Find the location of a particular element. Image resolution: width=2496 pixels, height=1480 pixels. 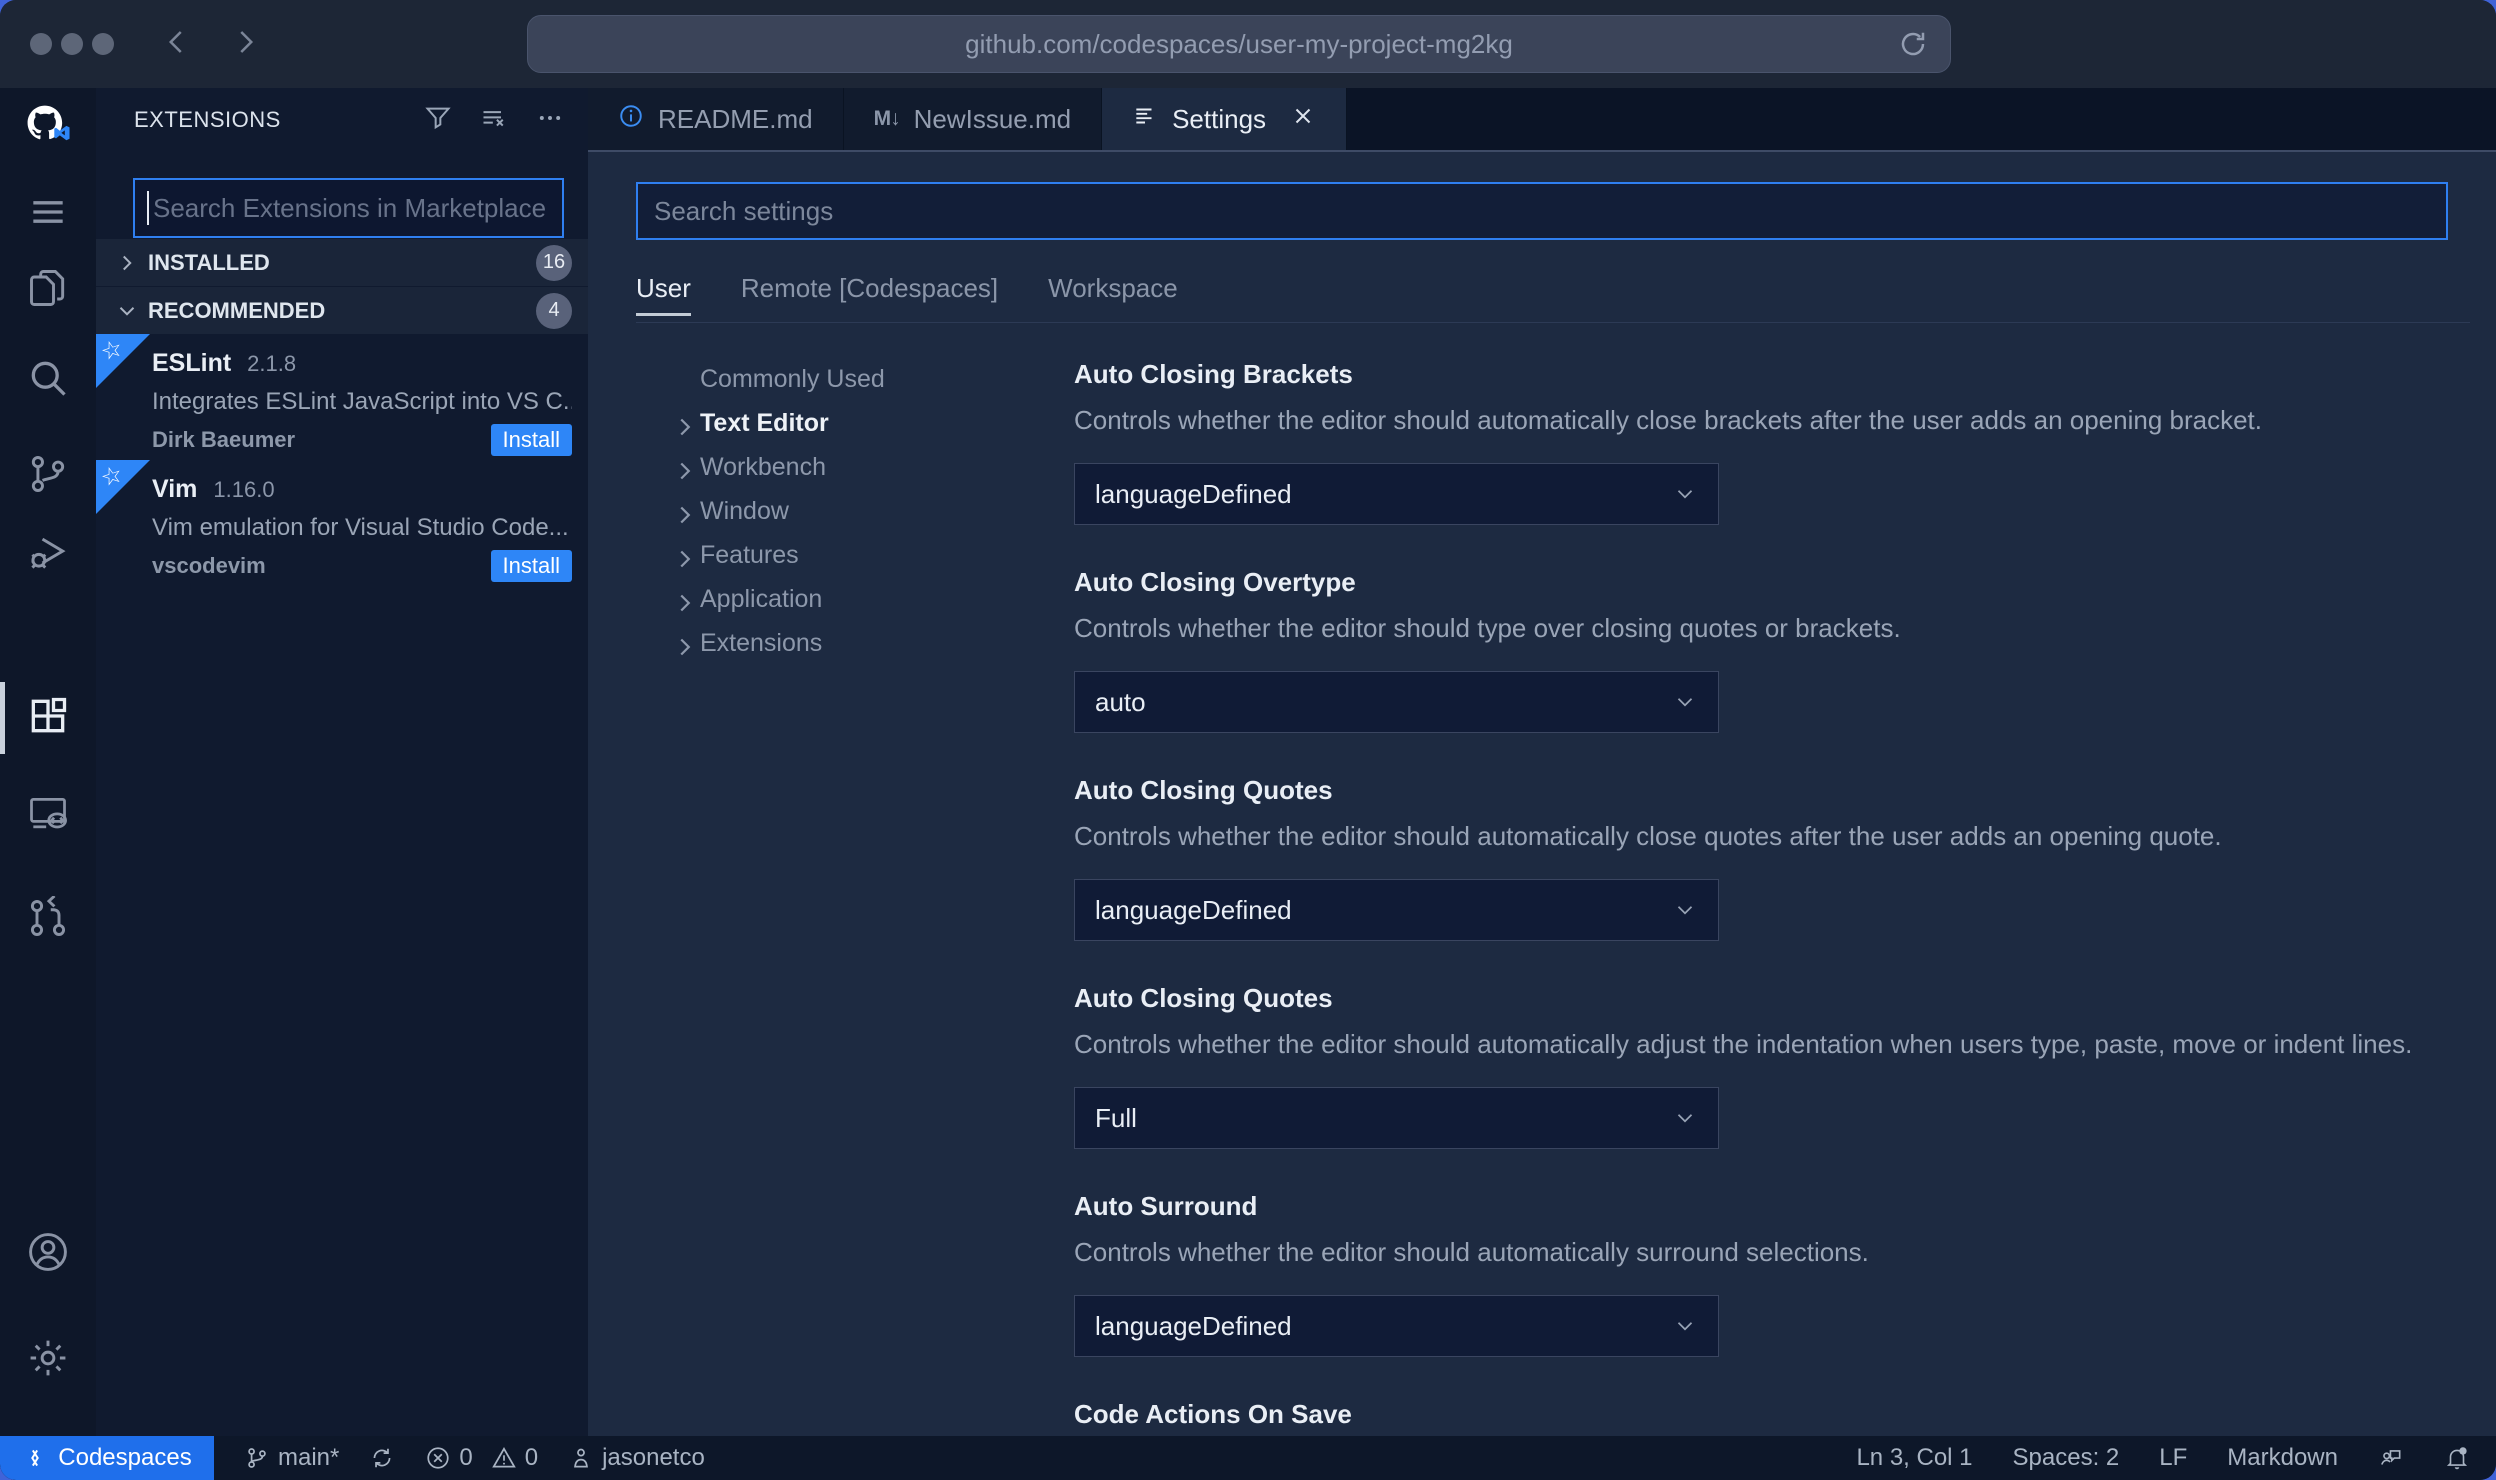

tree-item-commonly-used: Commonly Used is located at coordinates (812, 379).